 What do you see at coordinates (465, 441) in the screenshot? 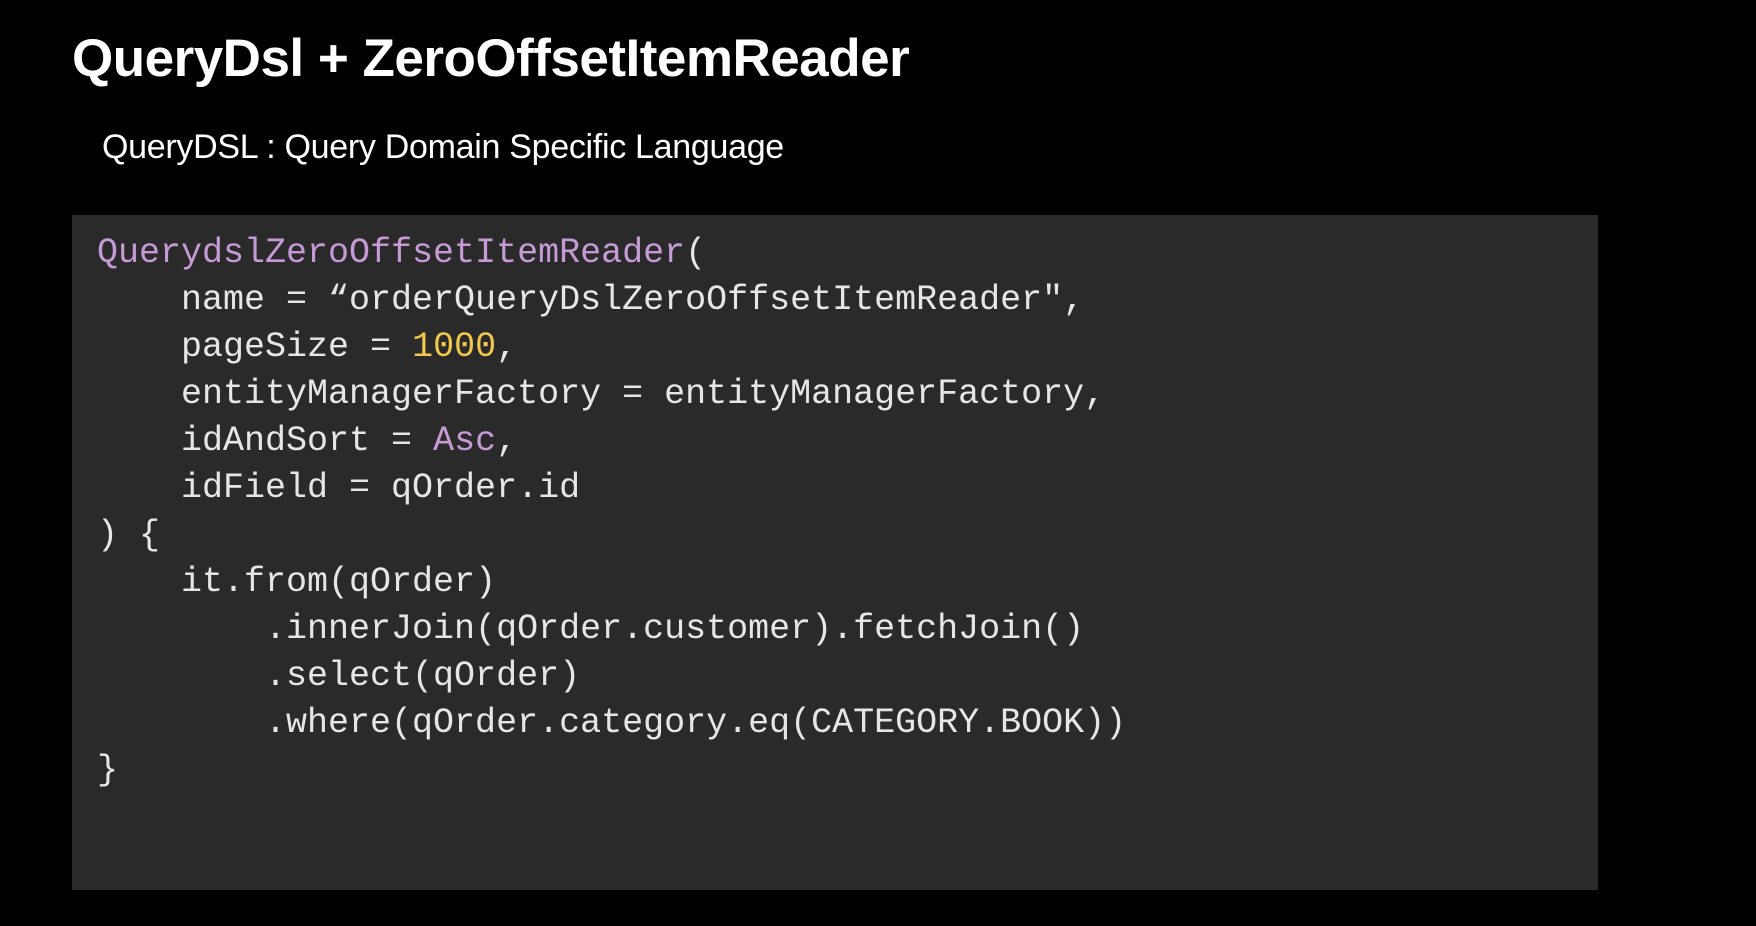
I see `code-token: Asc` at bounding box center [465, 441].